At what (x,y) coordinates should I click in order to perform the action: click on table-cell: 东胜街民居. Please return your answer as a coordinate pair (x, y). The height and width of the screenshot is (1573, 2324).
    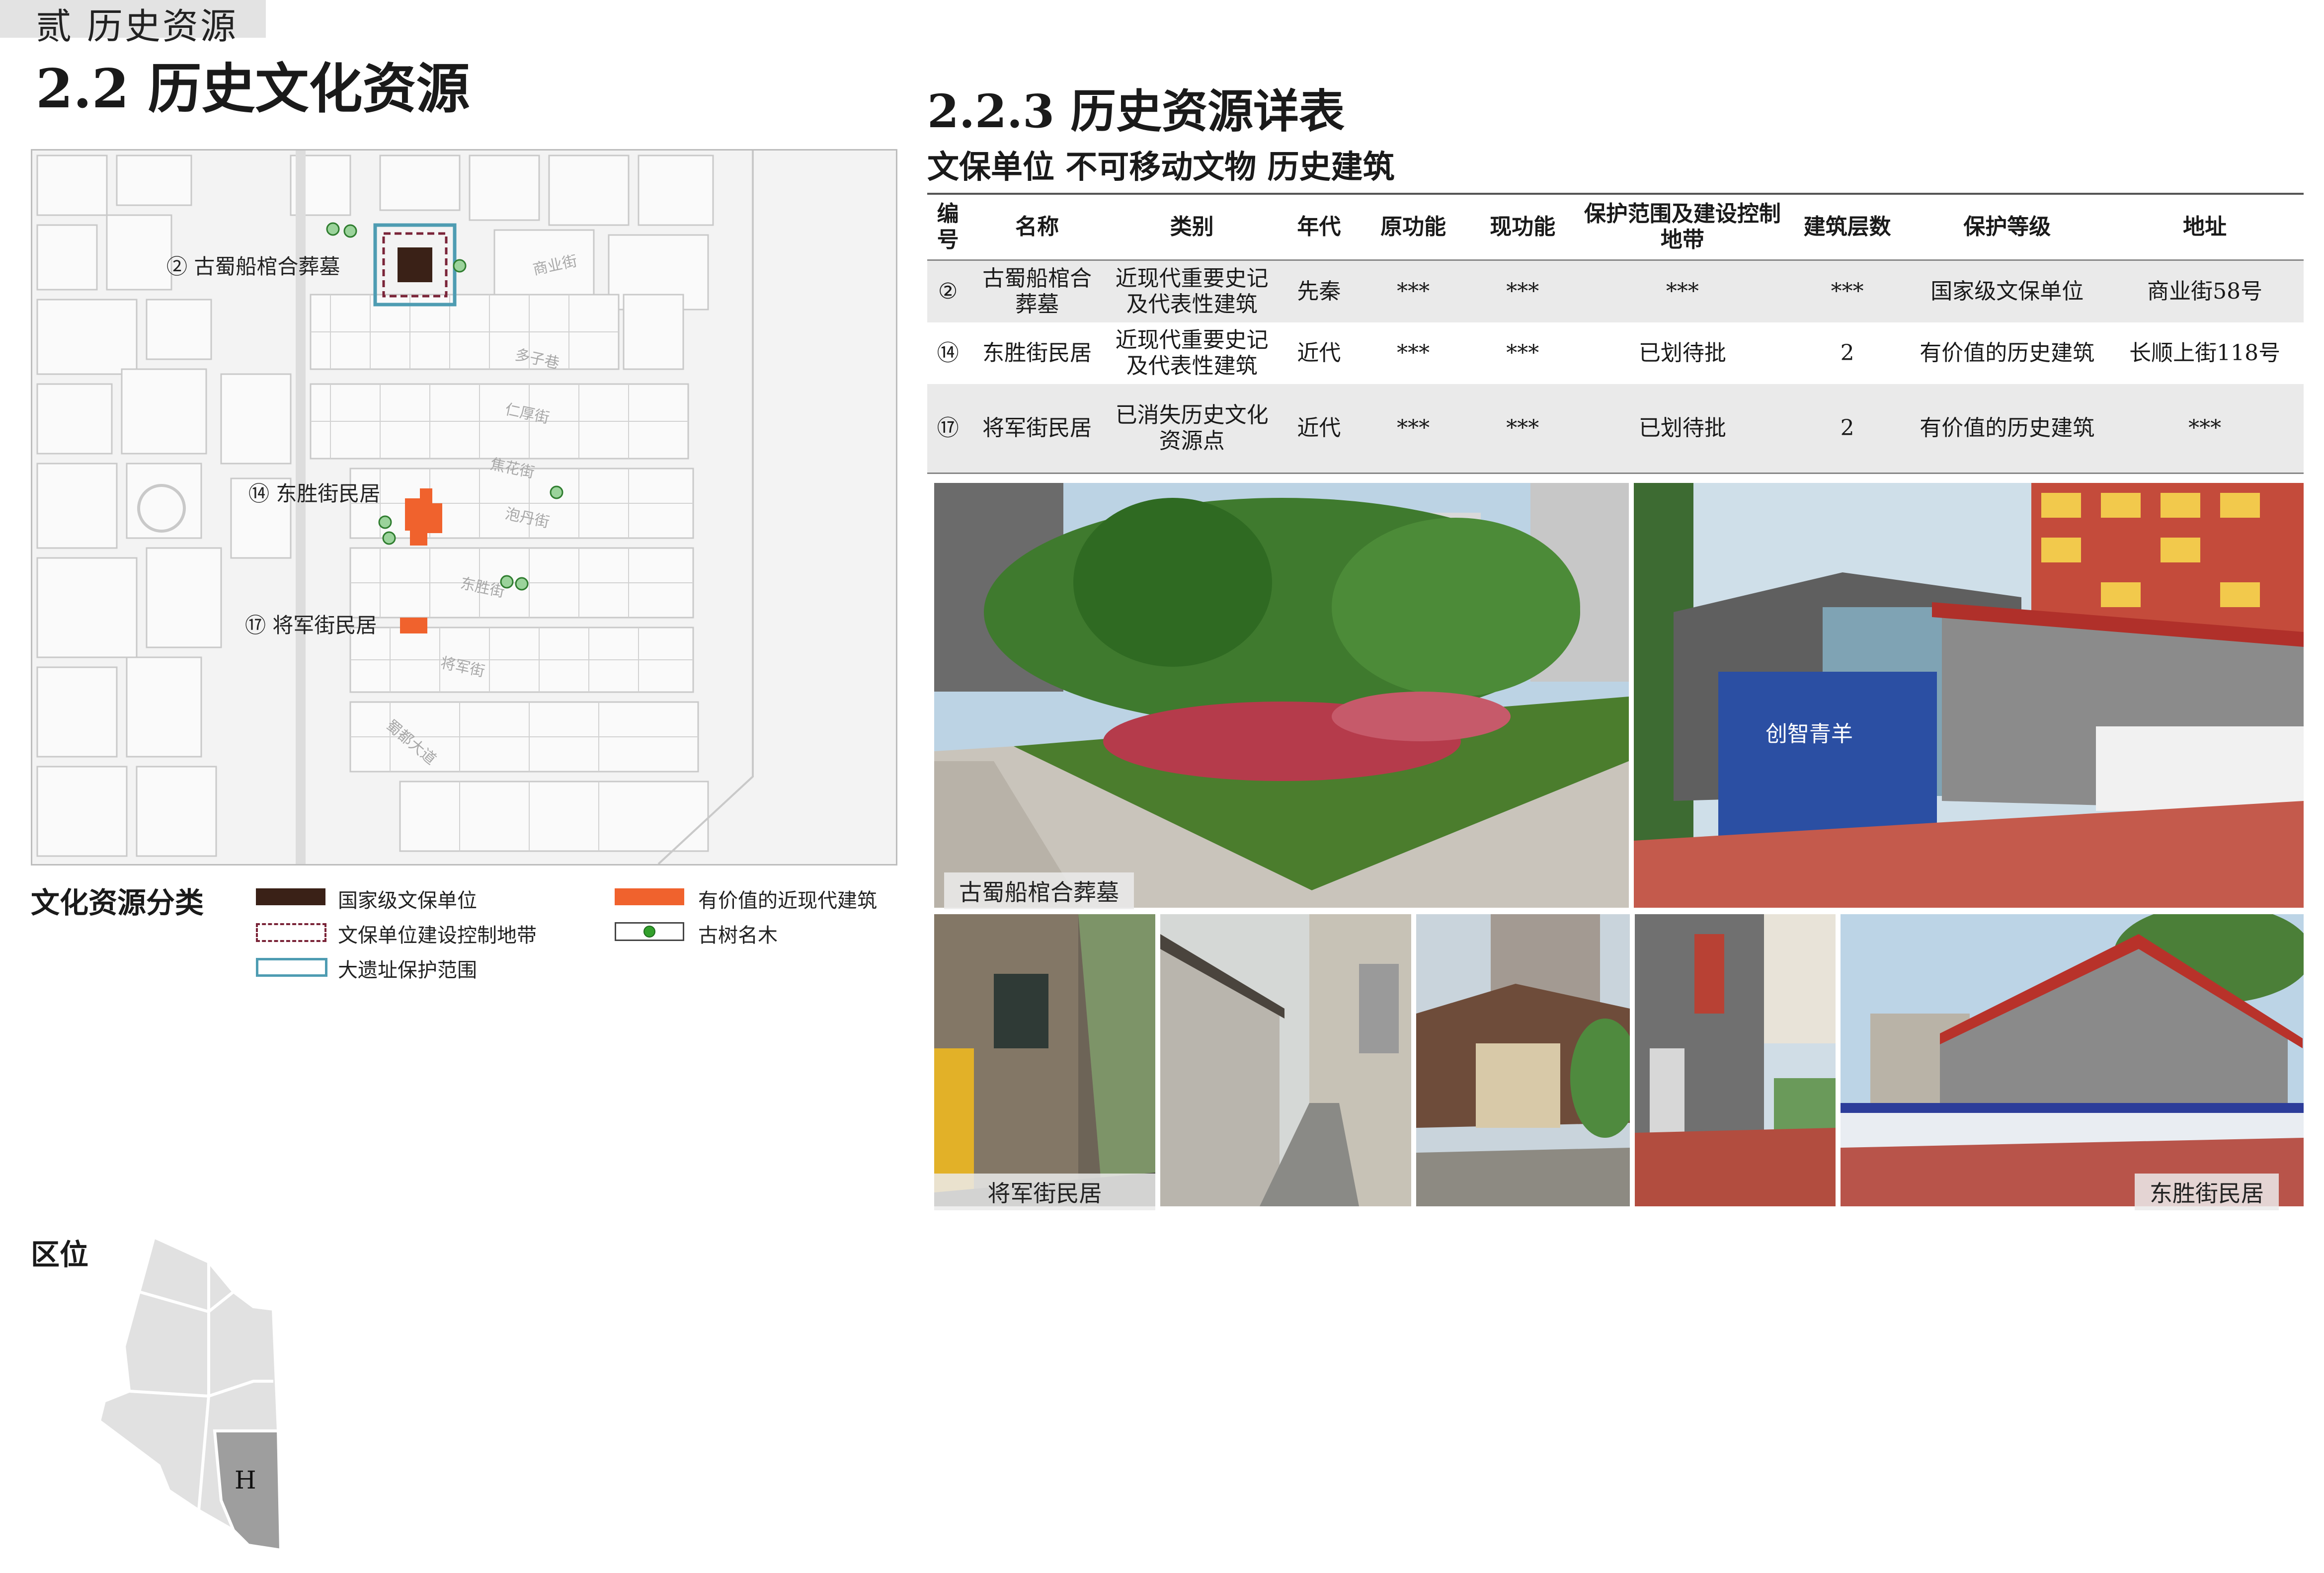
    Looking at the image, I should click on (1037, 353).